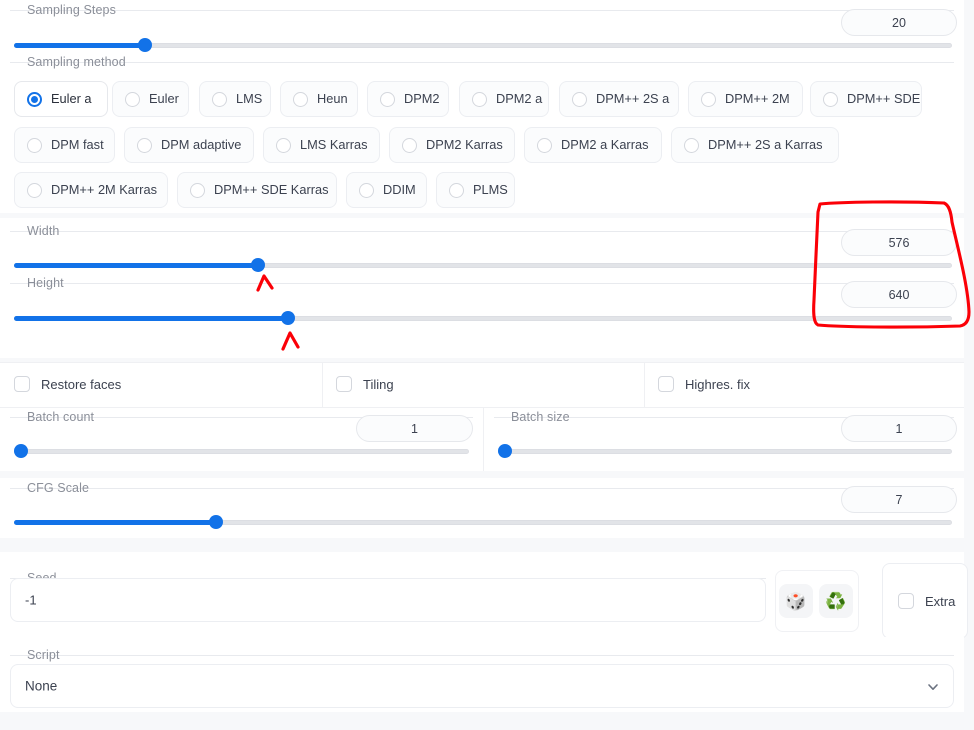  I want to click on sampling-method-option-dpm2-a-karras: DPM2 a Karras, so click(593, 145).